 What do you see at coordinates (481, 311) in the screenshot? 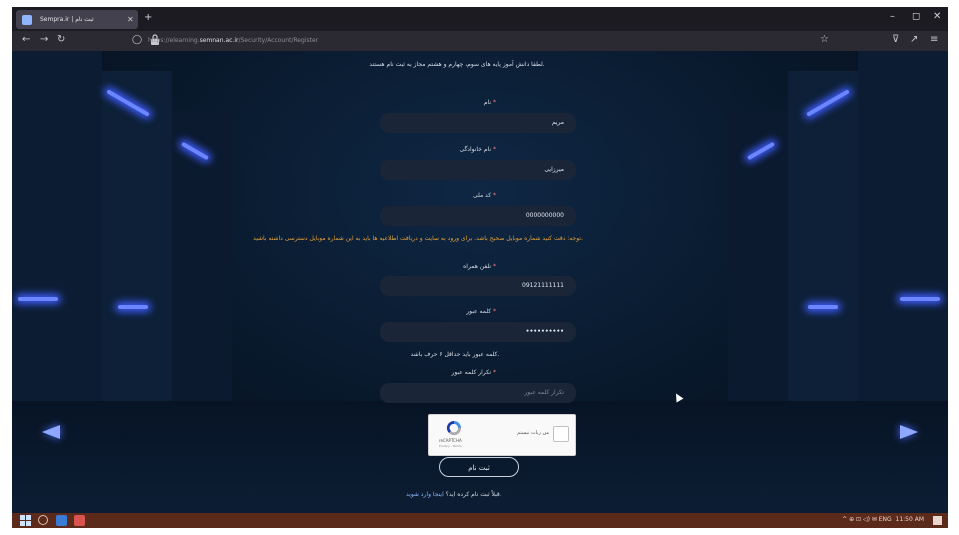
I see `password-label: کلمه عبور *` at bounding box center [481, 311].